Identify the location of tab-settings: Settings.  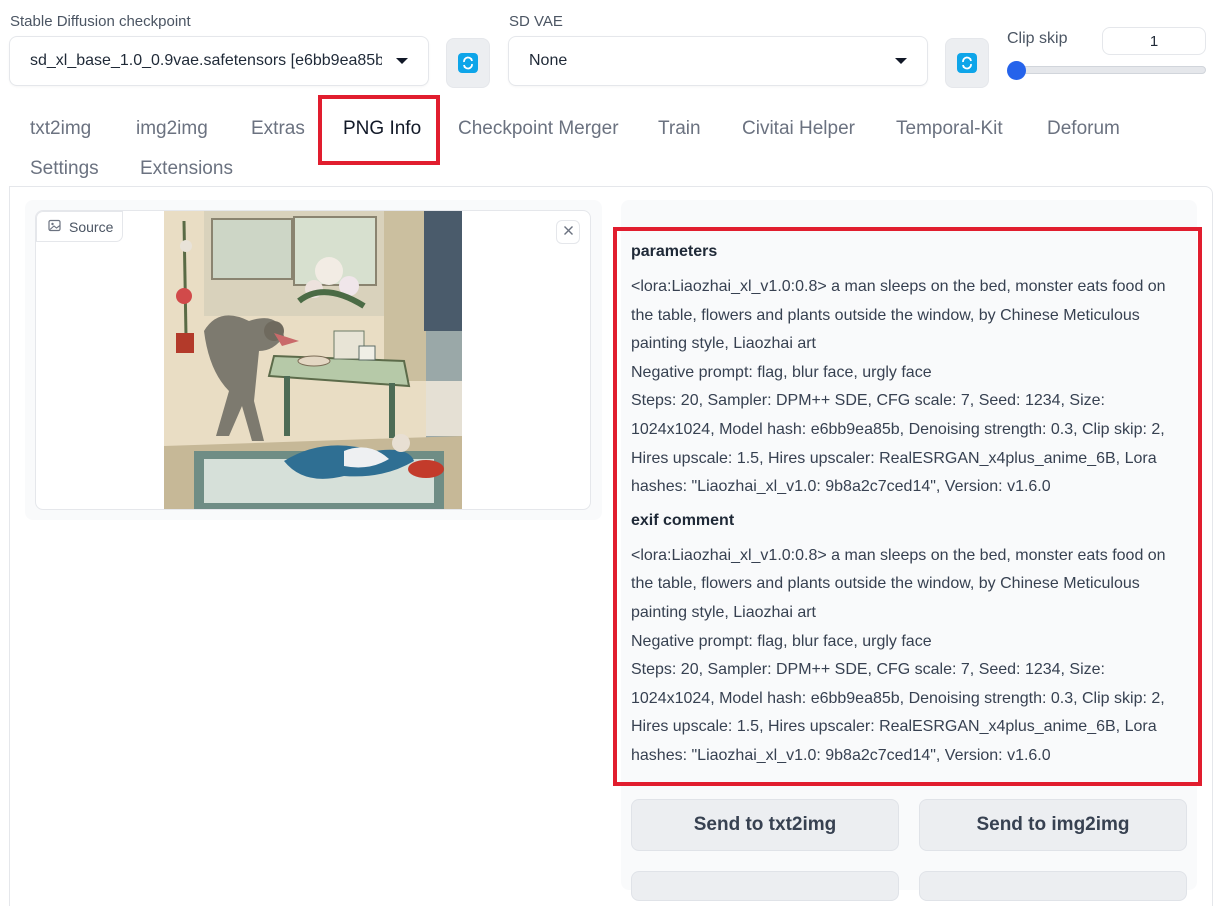
(64, 169).